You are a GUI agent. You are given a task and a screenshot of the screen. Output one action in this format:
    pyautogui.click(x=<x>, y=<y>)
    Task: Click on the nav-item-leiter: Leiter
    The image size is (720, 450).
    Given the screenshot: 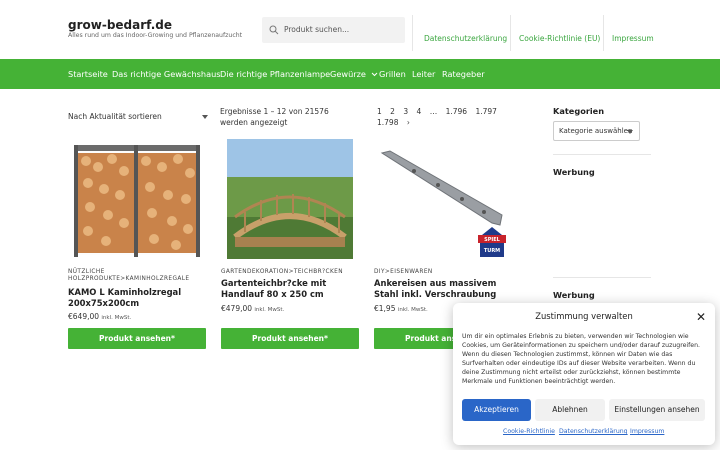 What is the action you would take?
    pyautogui.click(x=423, y=74)
    